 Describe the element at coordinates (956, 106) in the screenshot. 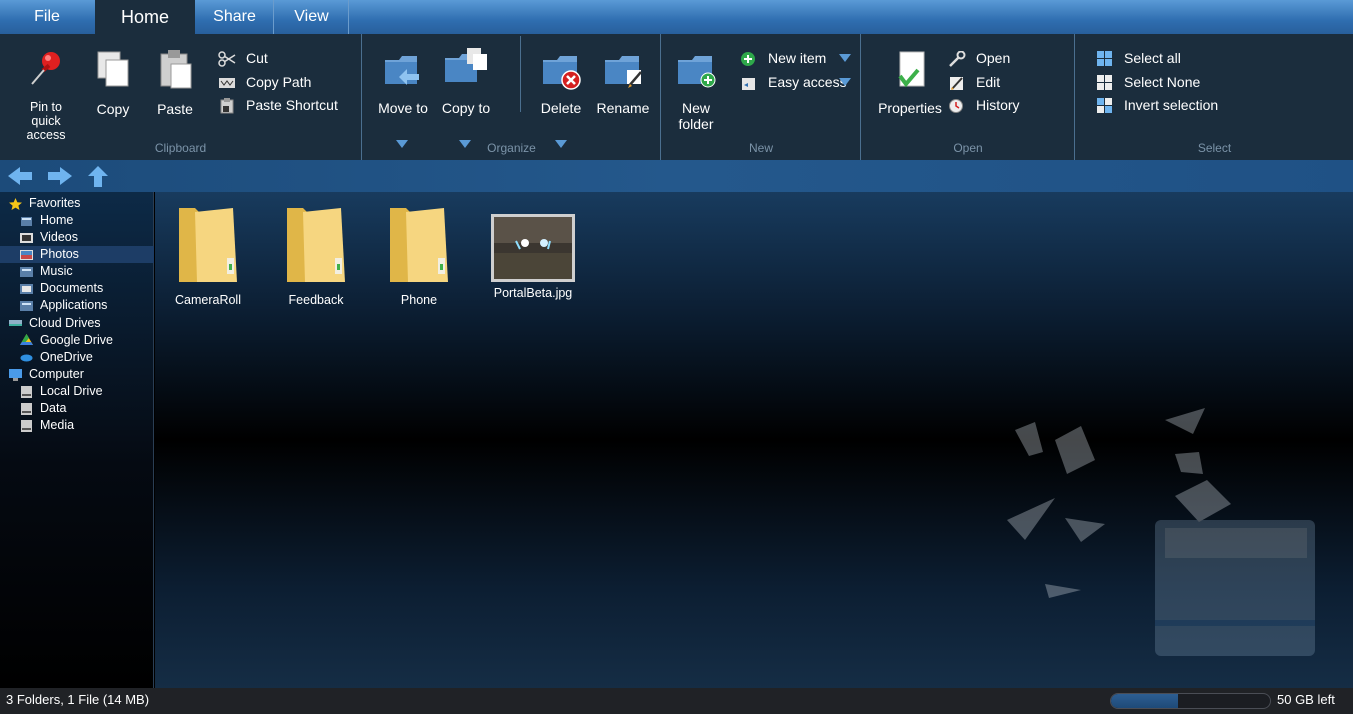

I see `history-clock-icon` at that location.